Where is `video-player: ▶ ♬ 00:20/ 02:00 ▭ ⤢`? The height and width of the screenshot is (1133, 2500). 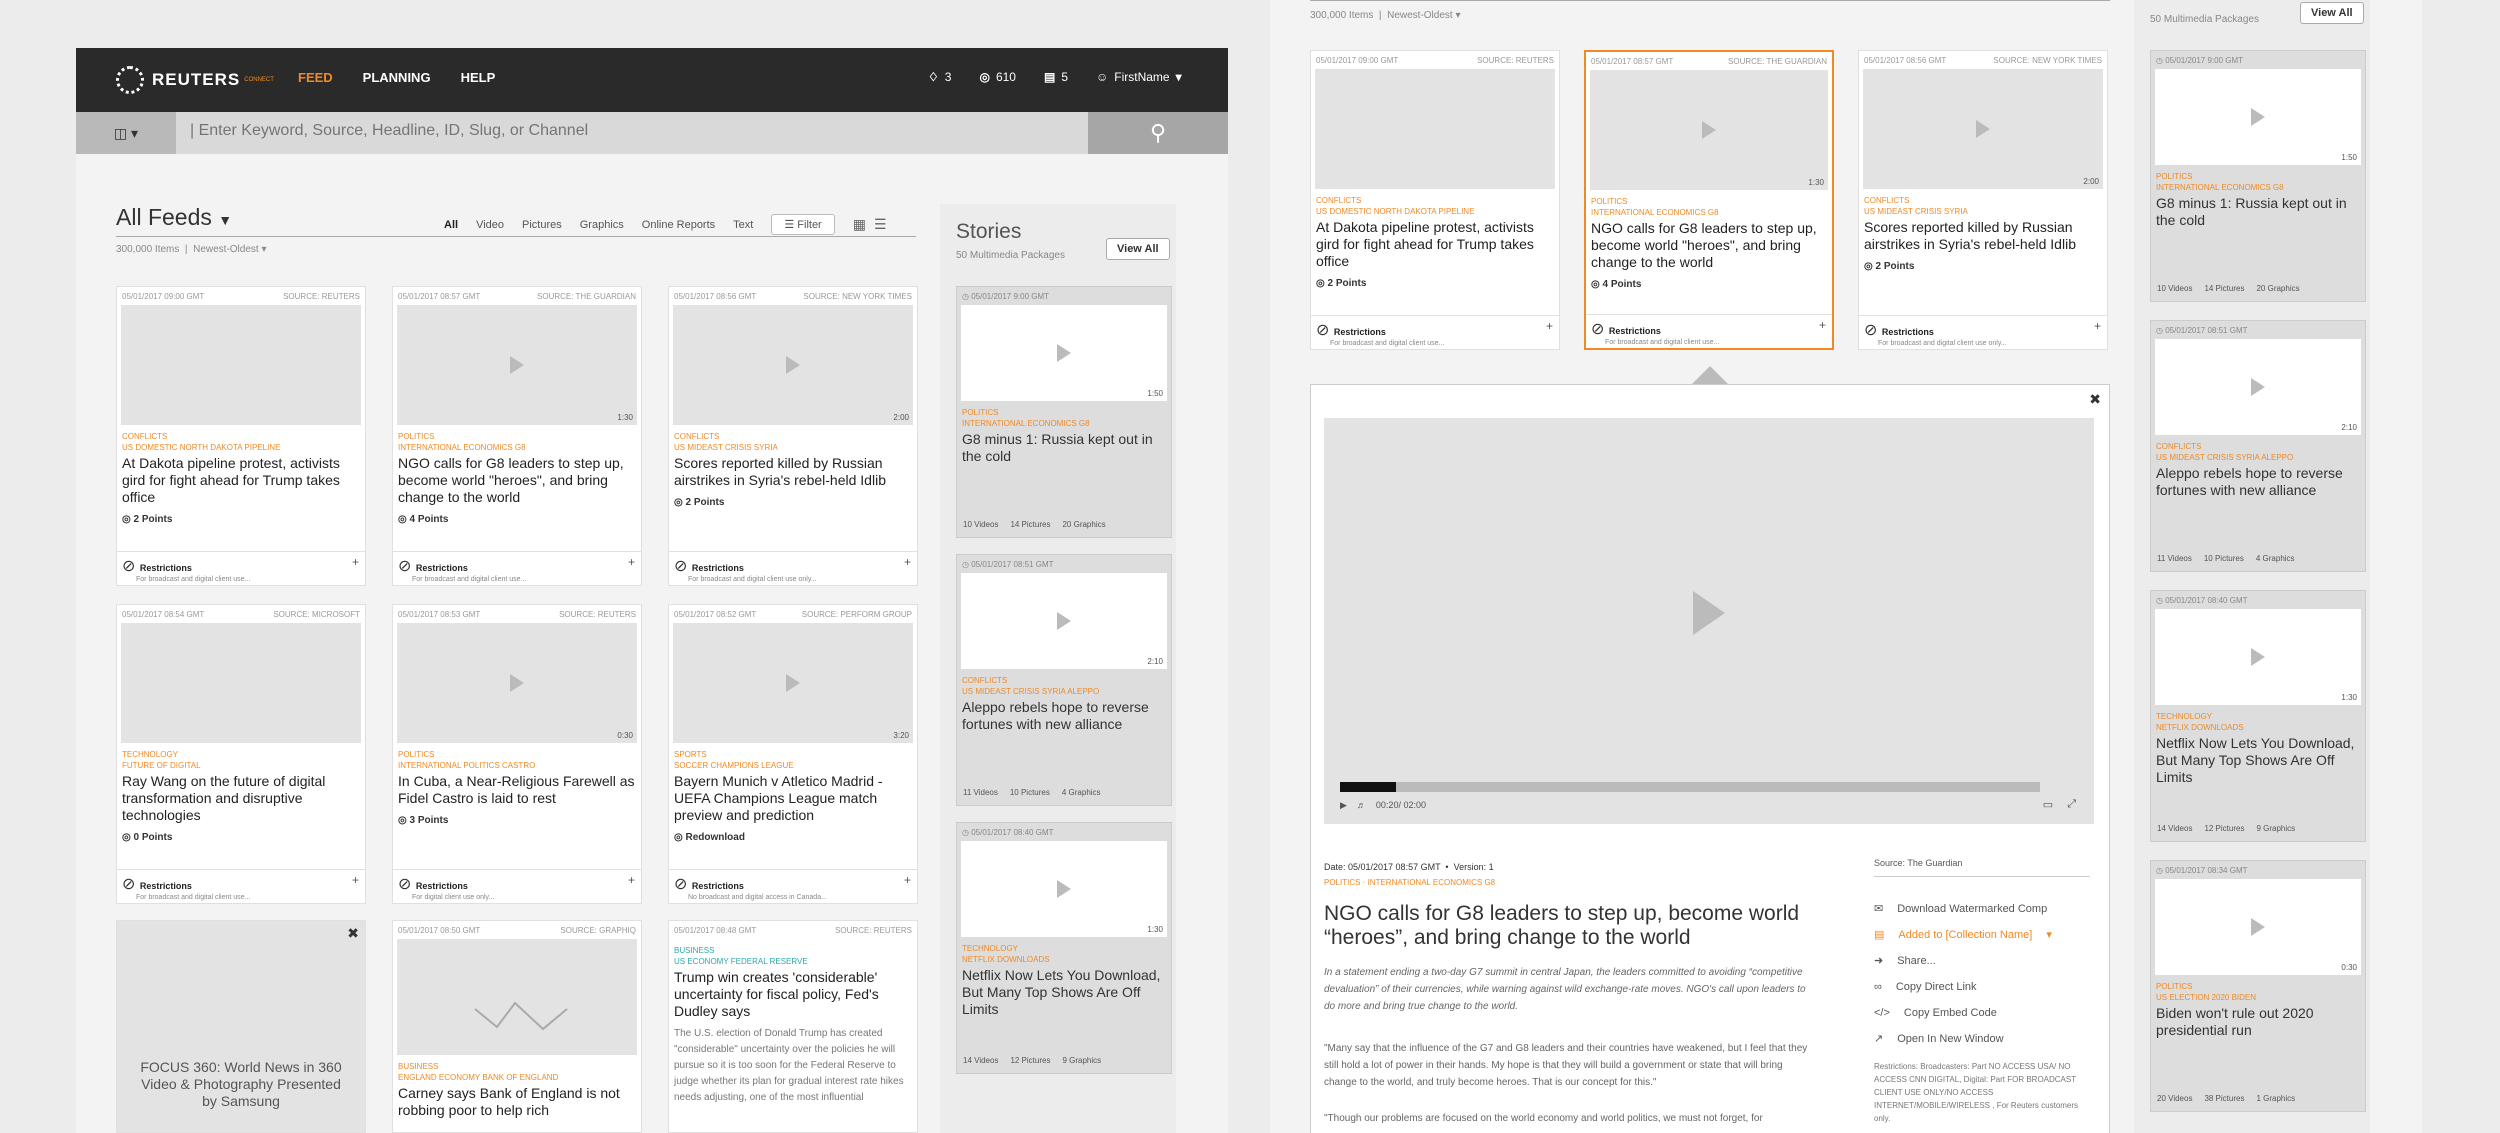
video-player: ▶ ♬ 00:20/ 02:00 ▭ ⤢ is located at coordinates (1709, 621).